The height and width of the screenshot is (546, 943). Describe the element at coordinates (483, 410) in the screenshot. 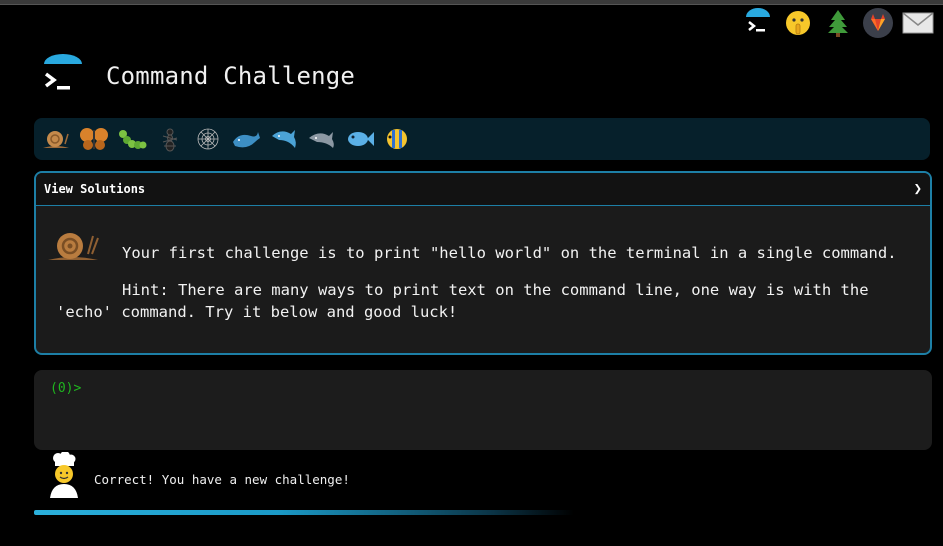

I see `terminal-input-area: (0)>` at that location.